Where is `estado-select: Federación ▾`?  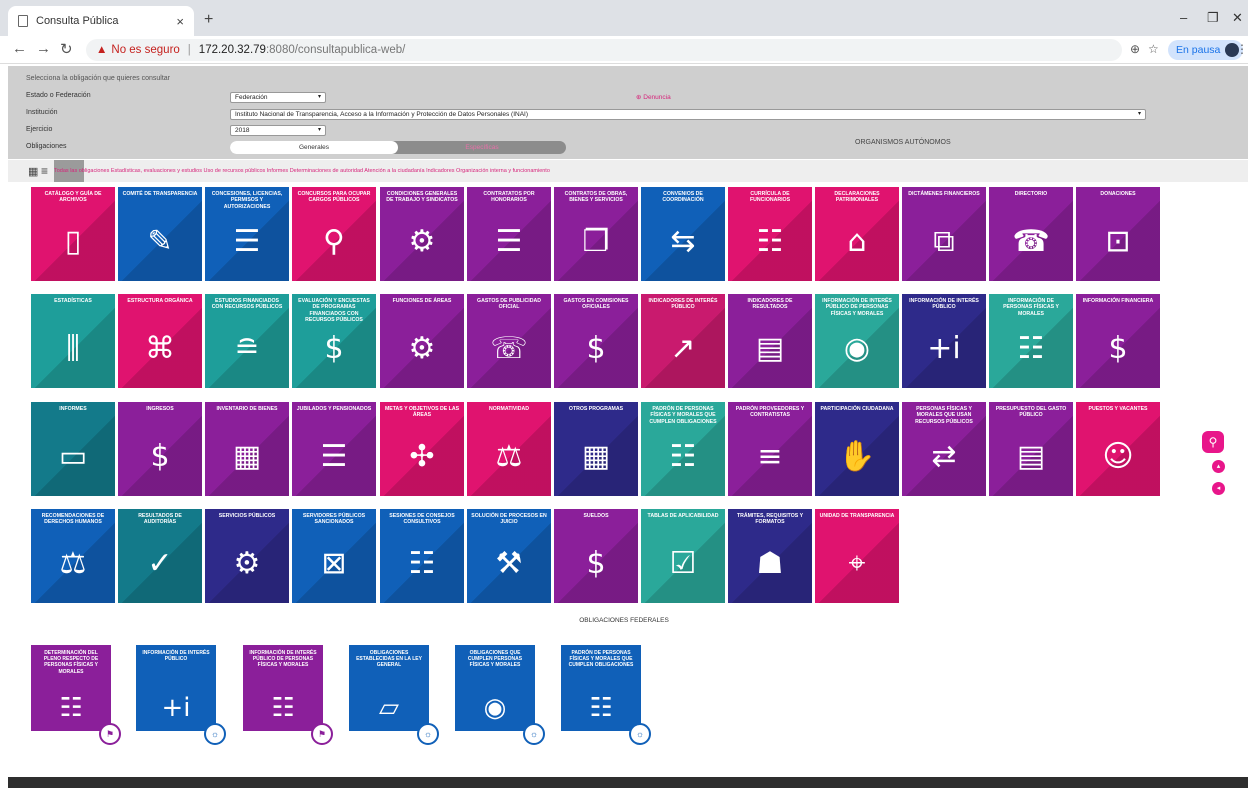 estado-select: Federación ▾ is located at coordinates (278, 97).